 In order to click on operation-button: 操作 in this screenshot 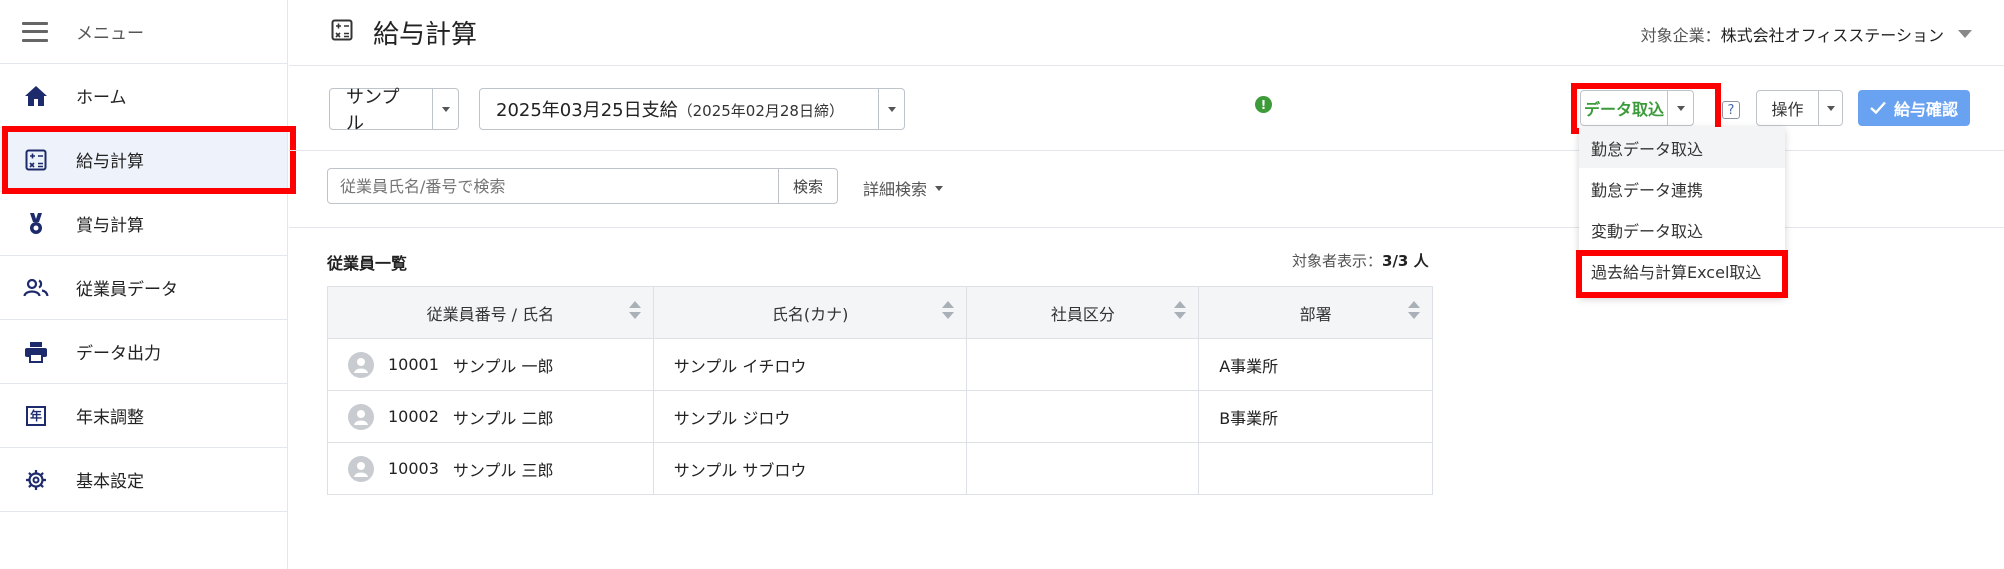, I will do `click(1799, 108)`.